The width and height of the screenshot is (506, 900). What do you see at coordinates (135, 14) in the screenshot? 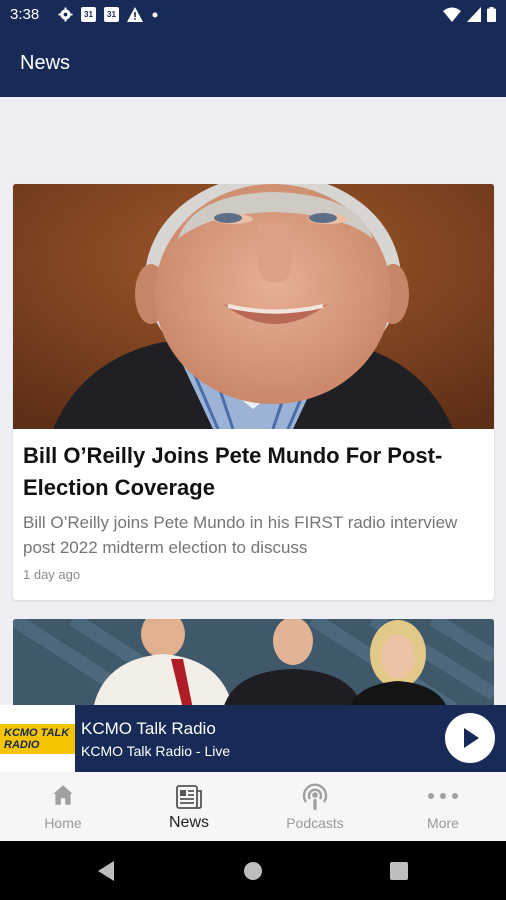
I see `warning-icon` at bounding box center [135, 14].